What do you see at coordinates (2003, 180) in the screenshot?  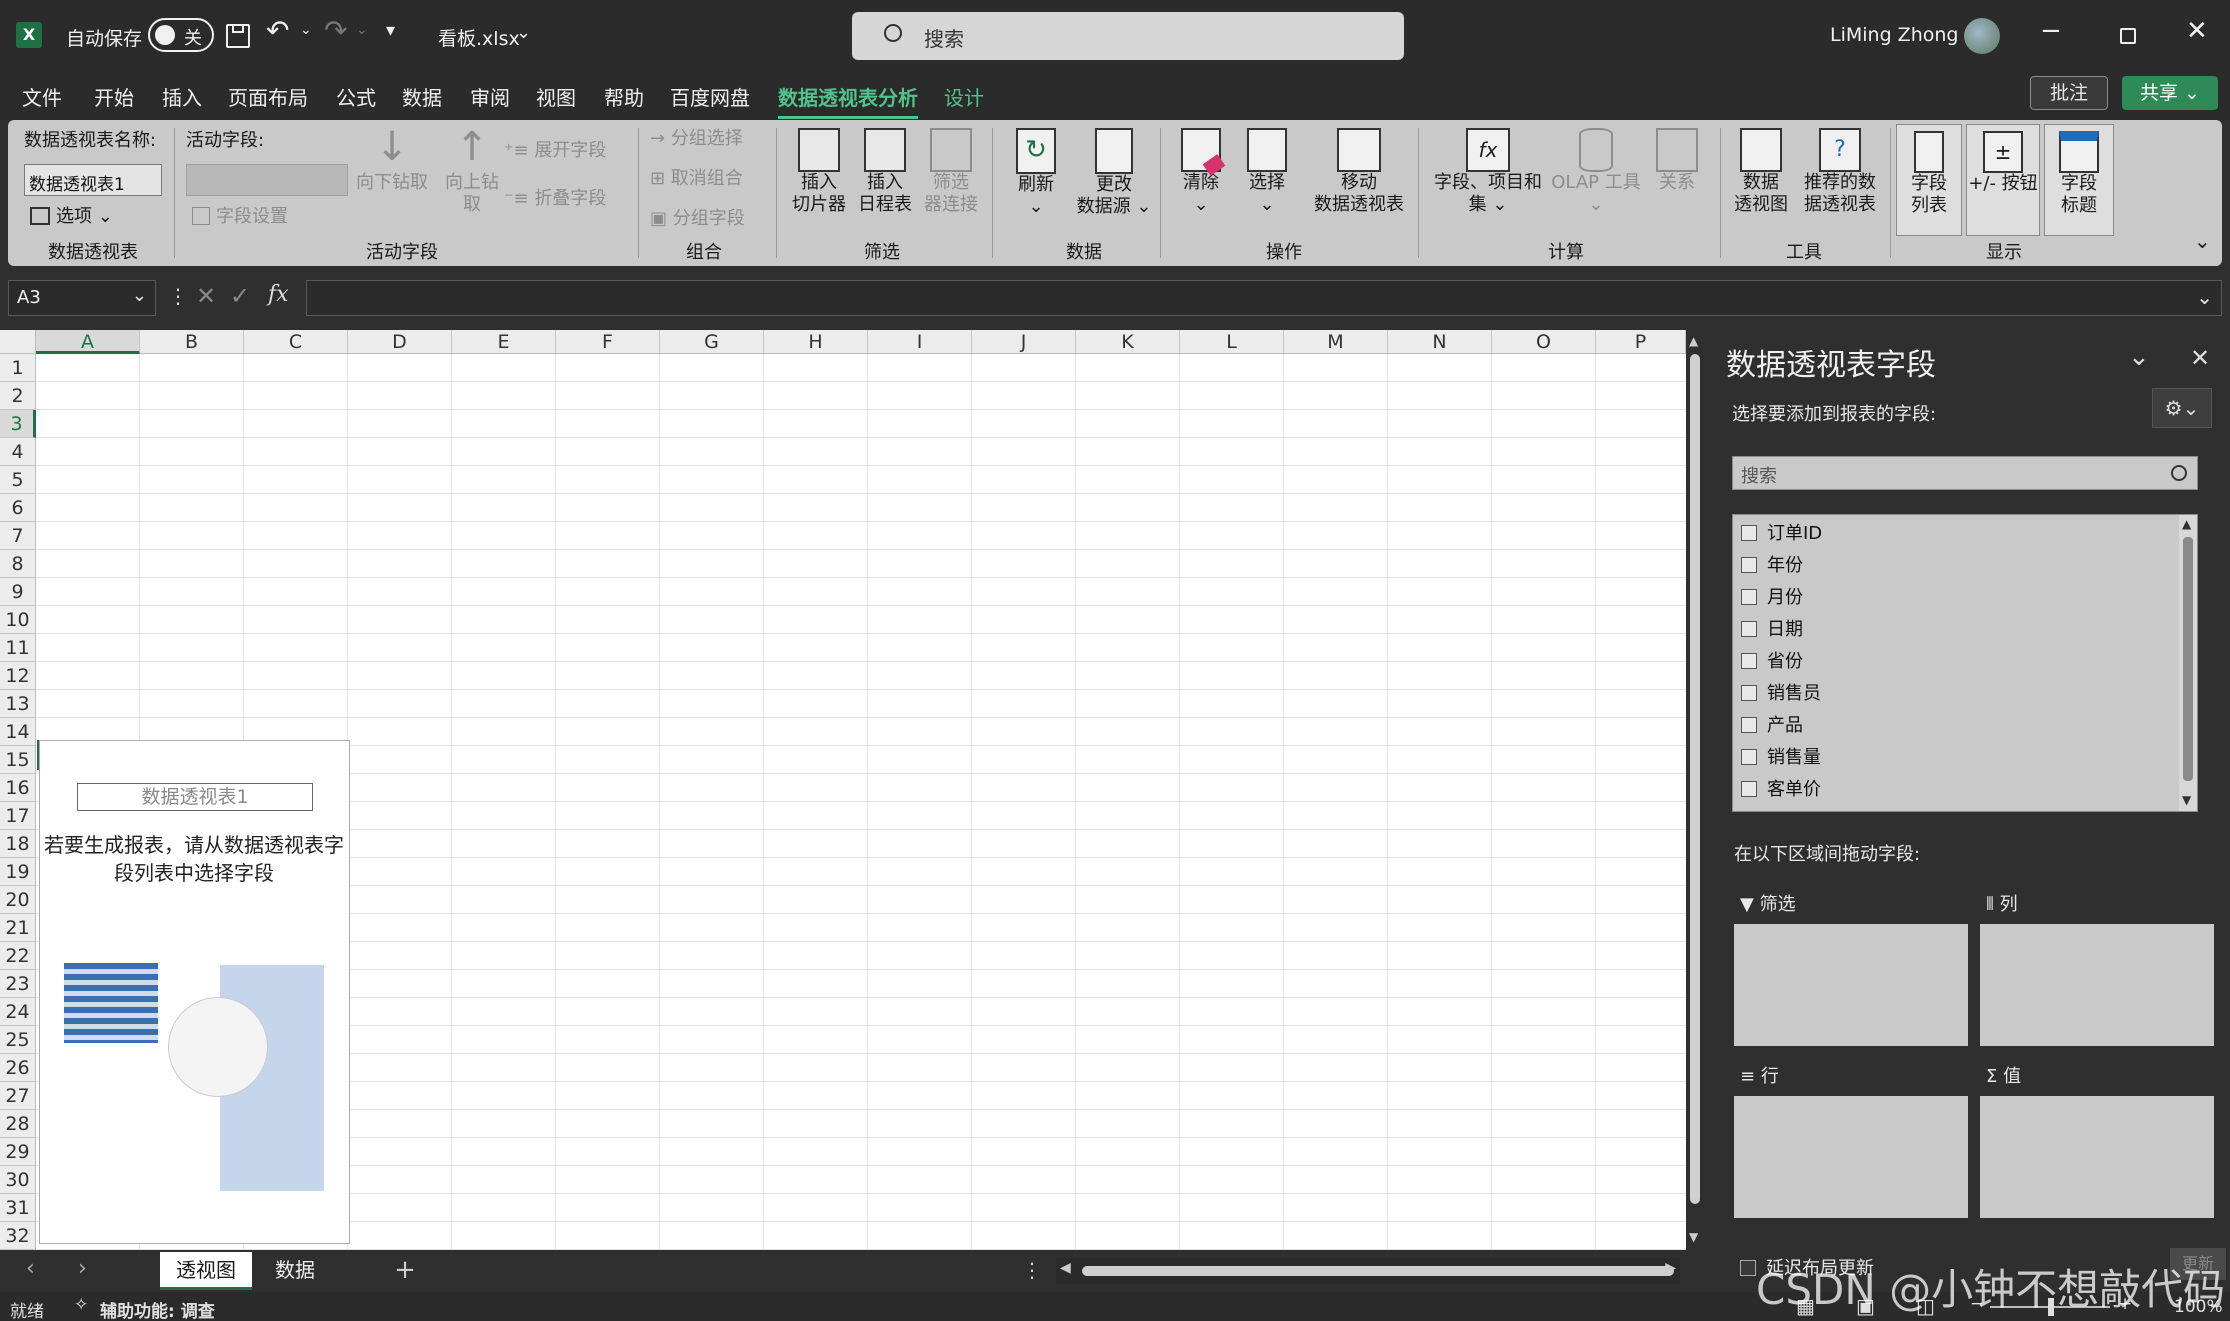 I see `plus-minus-buttons-button: ± +/- 按钮` at bounding box center [2003, 180].